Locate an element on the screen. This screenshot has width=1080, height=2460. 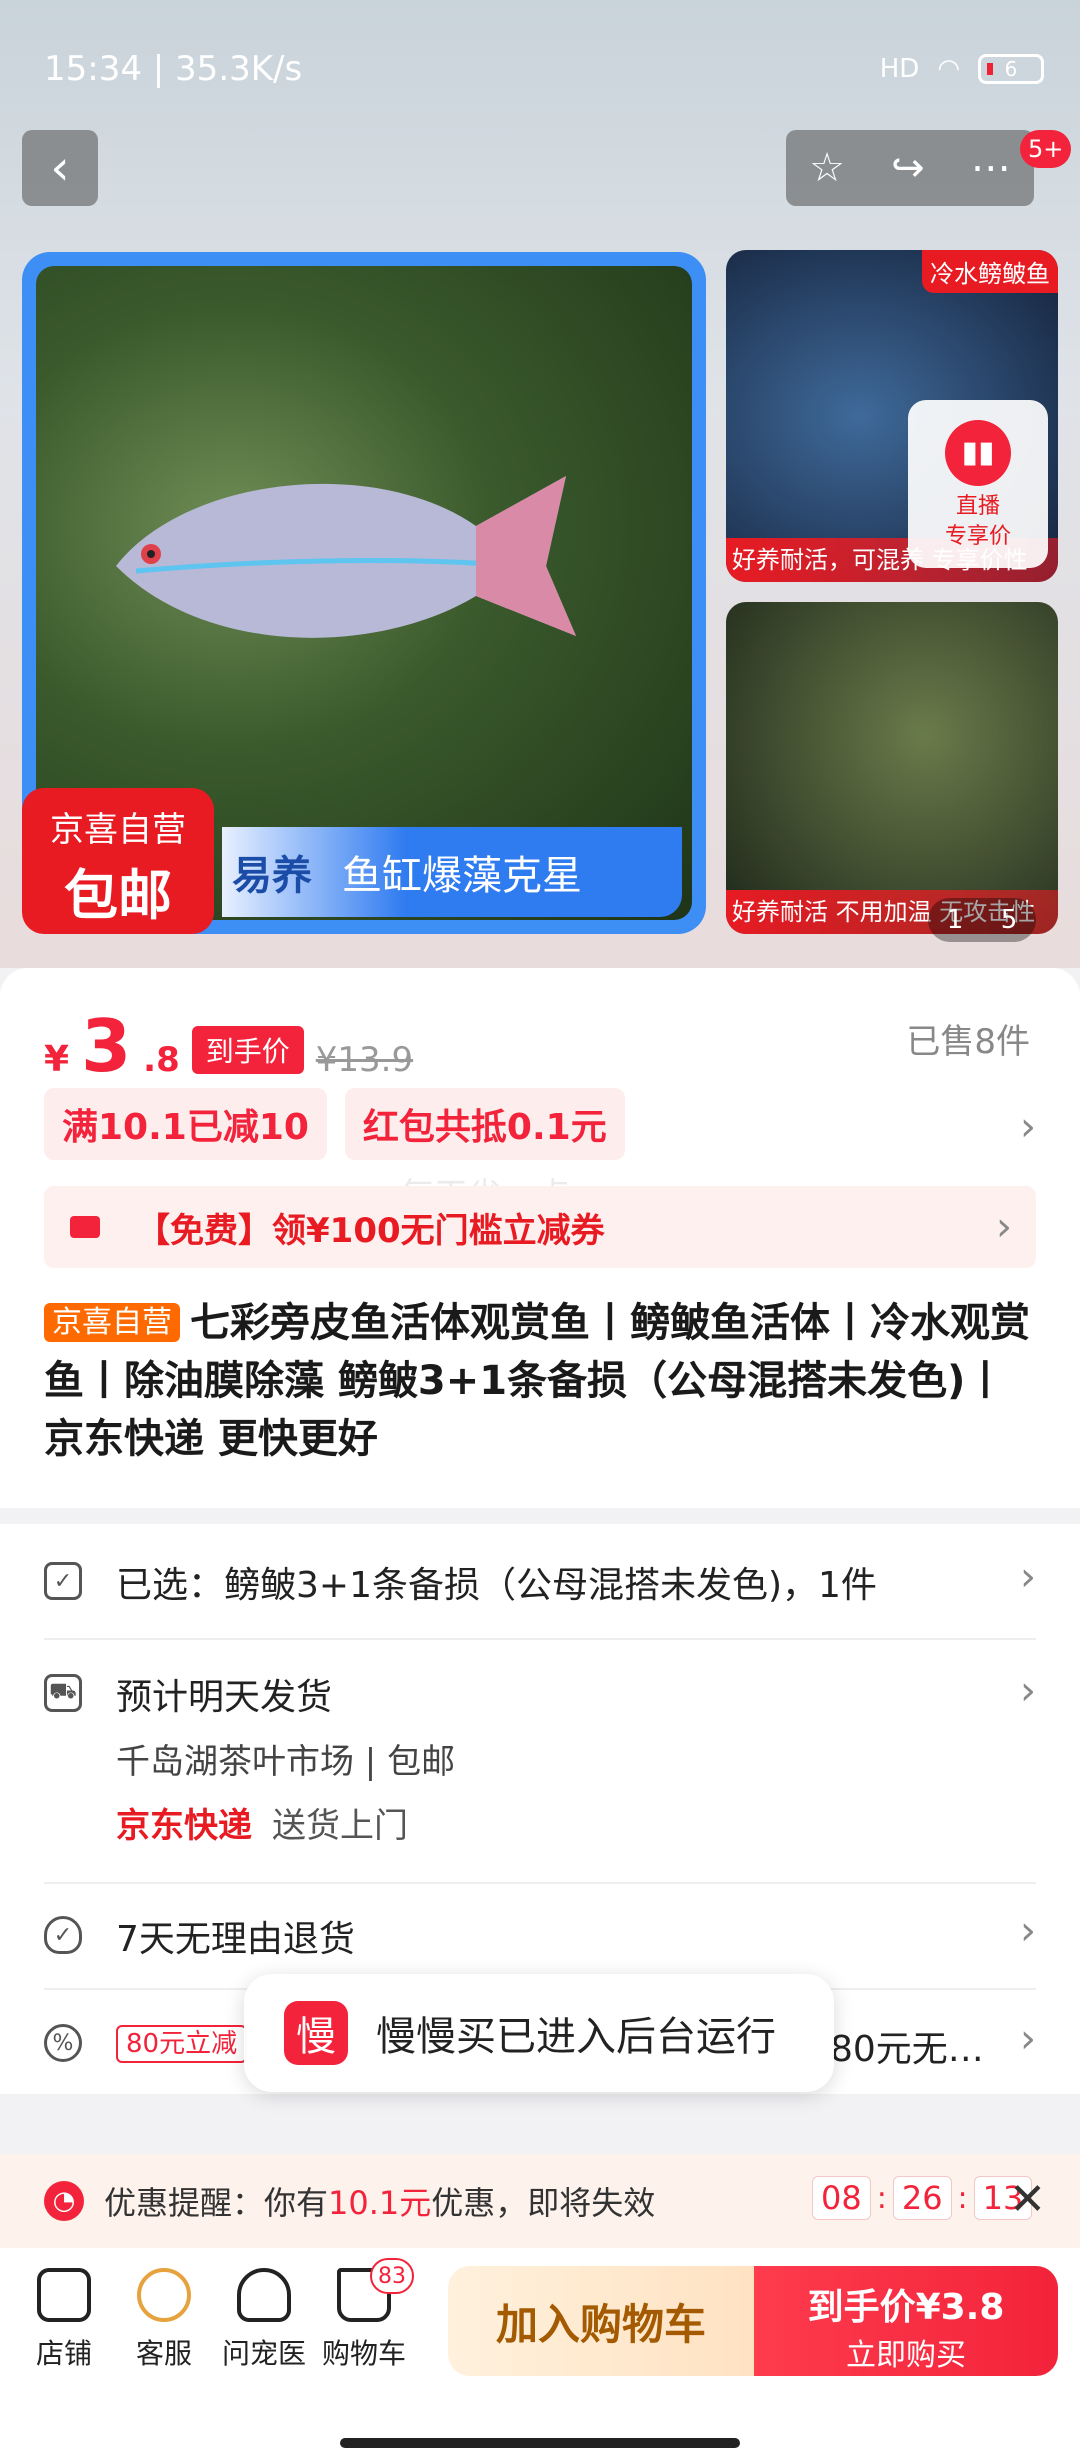
truck-icon: ⛟ is located at coordinates (63, 1693).